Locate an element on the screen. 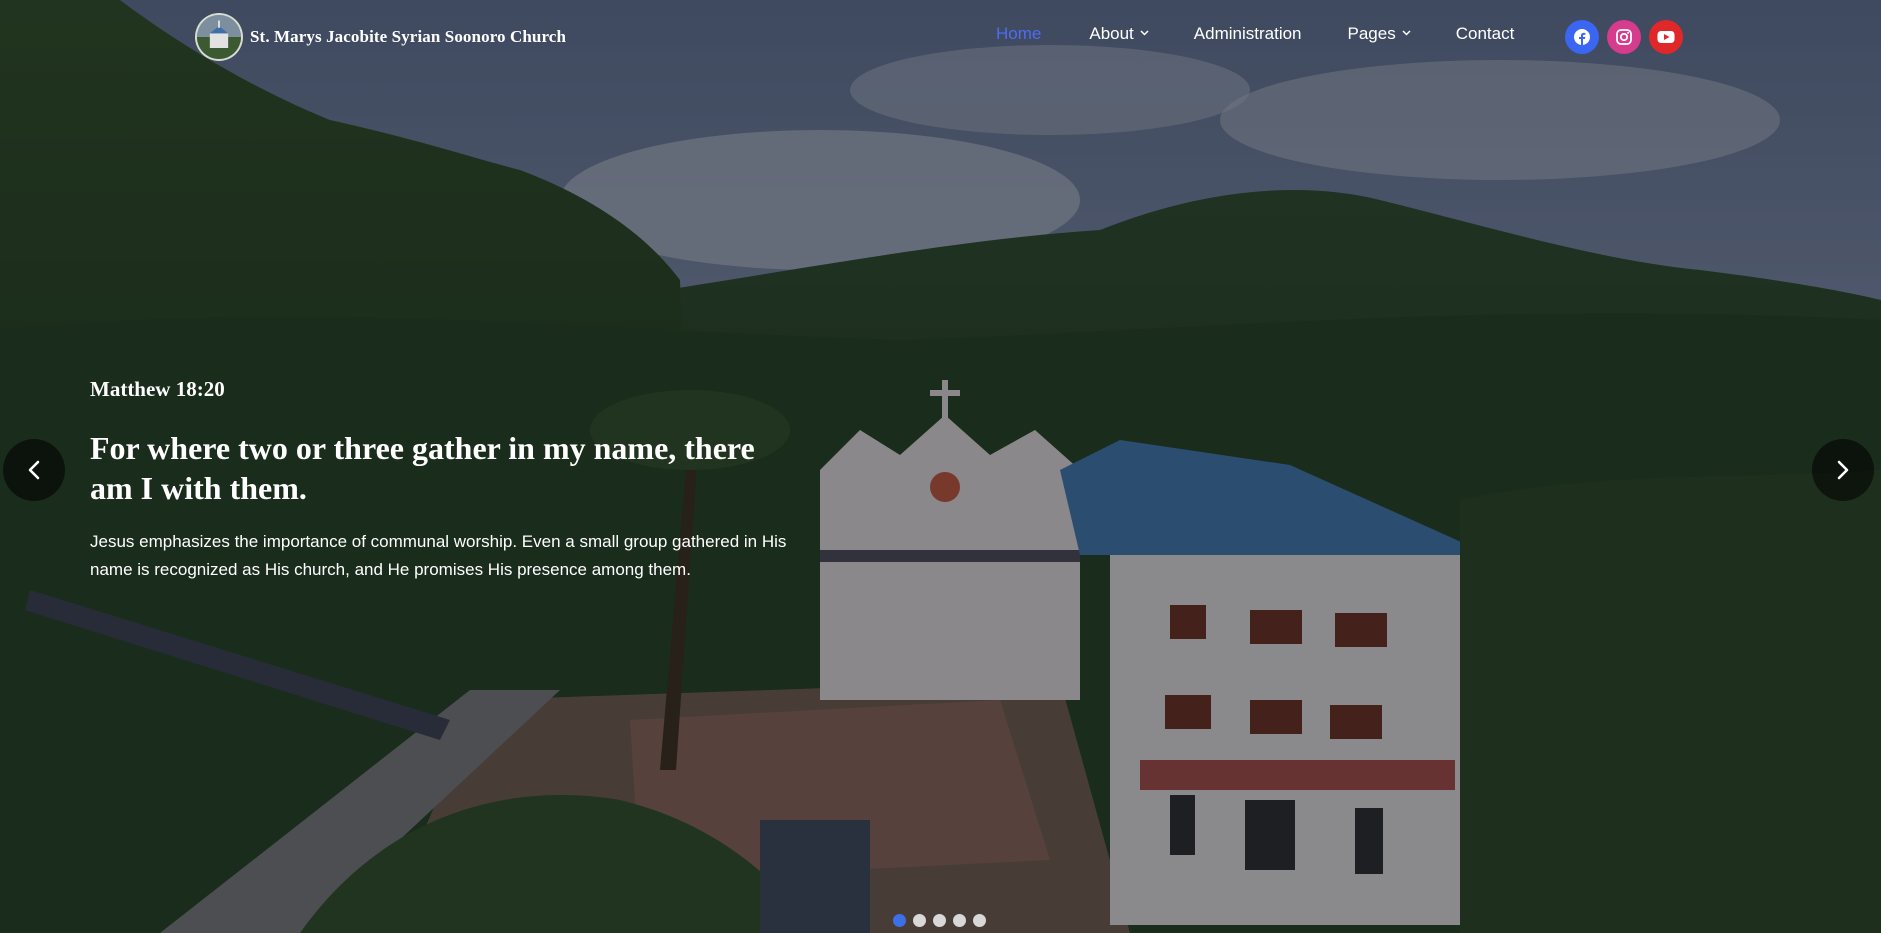 This screenshot has width=1881, height=933. nav-pages: Pages is located at coordinates (1379, 34).